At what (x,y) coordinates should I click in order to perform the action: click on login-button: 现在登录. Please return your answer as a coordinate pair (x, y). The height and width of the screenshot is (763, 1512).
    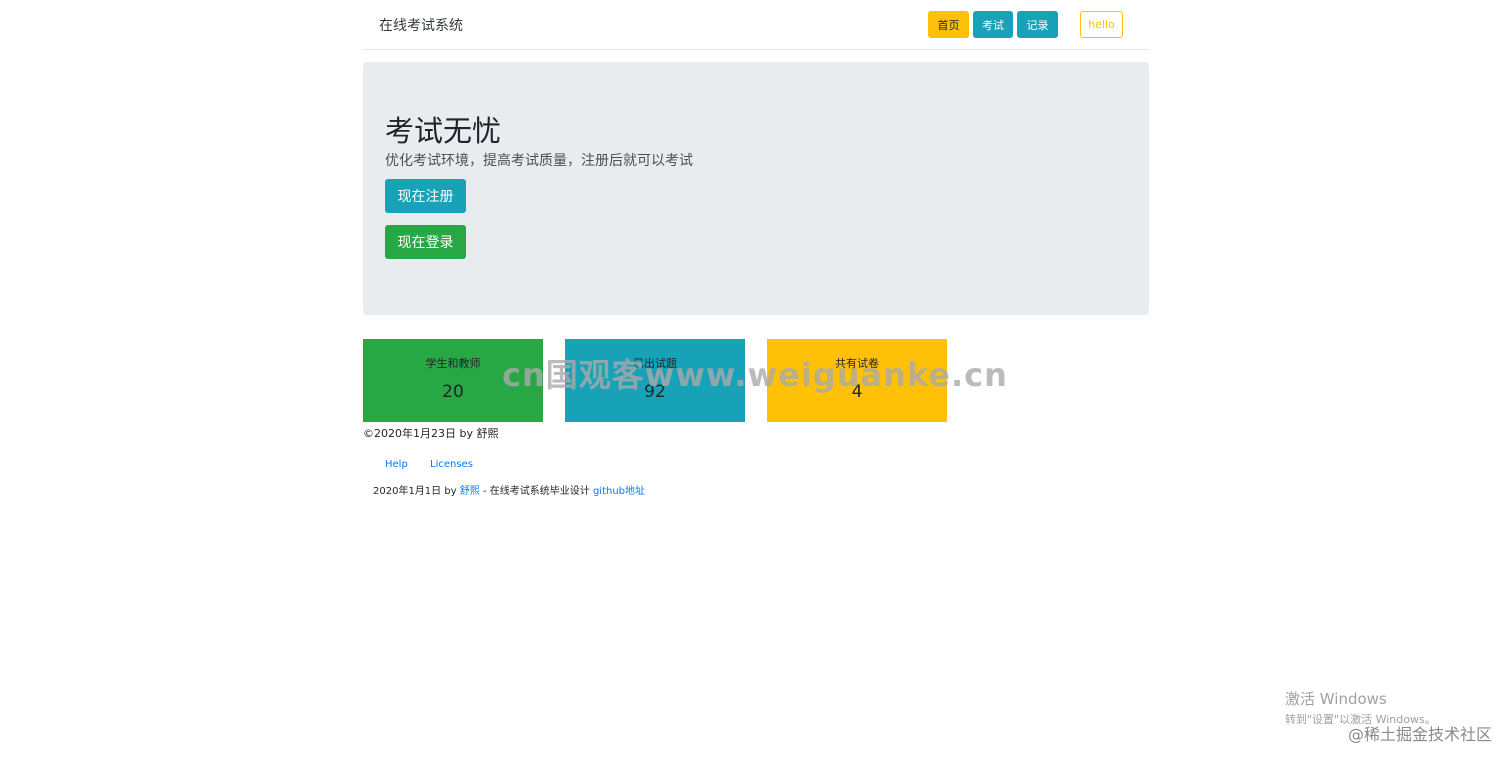
    Looking at the image, I should click on (425, 242).